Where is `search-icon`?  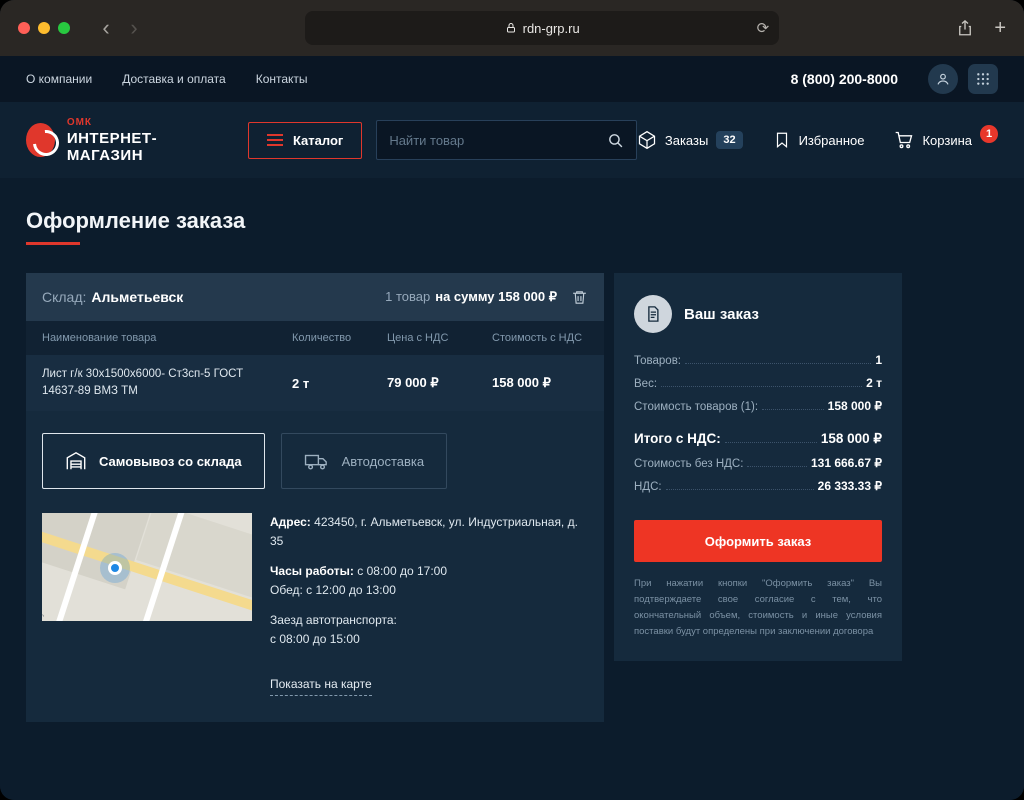
search-icon is located at coordinates (615, 140).